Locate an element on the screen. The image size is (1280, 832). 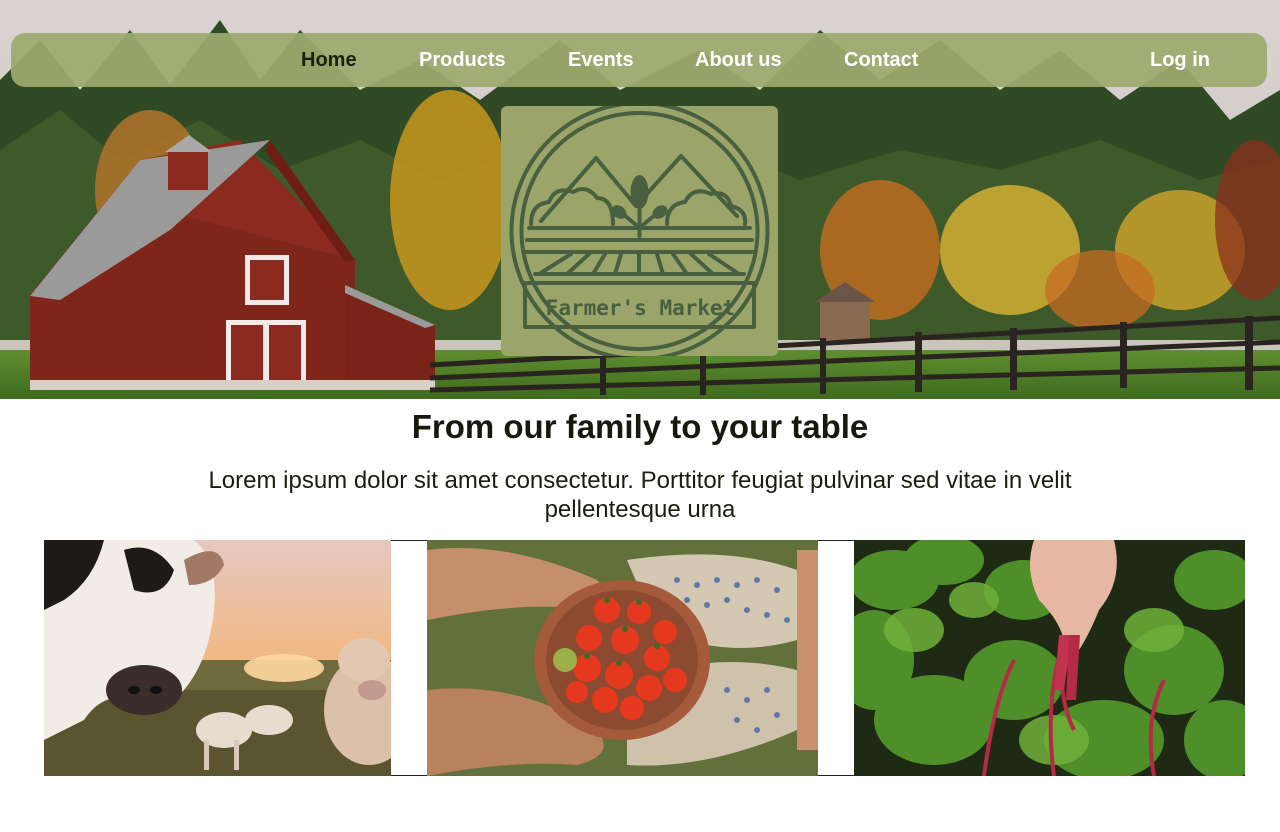
nav-link-contact: Contact is located at coordinates (881, 60).